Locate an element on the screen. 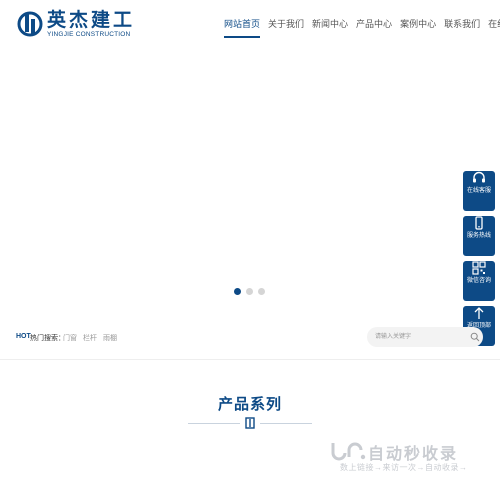  watermark: 自动秒收录 数上链接→来访一次→自动收录→ is located at coordinates (410, 458).